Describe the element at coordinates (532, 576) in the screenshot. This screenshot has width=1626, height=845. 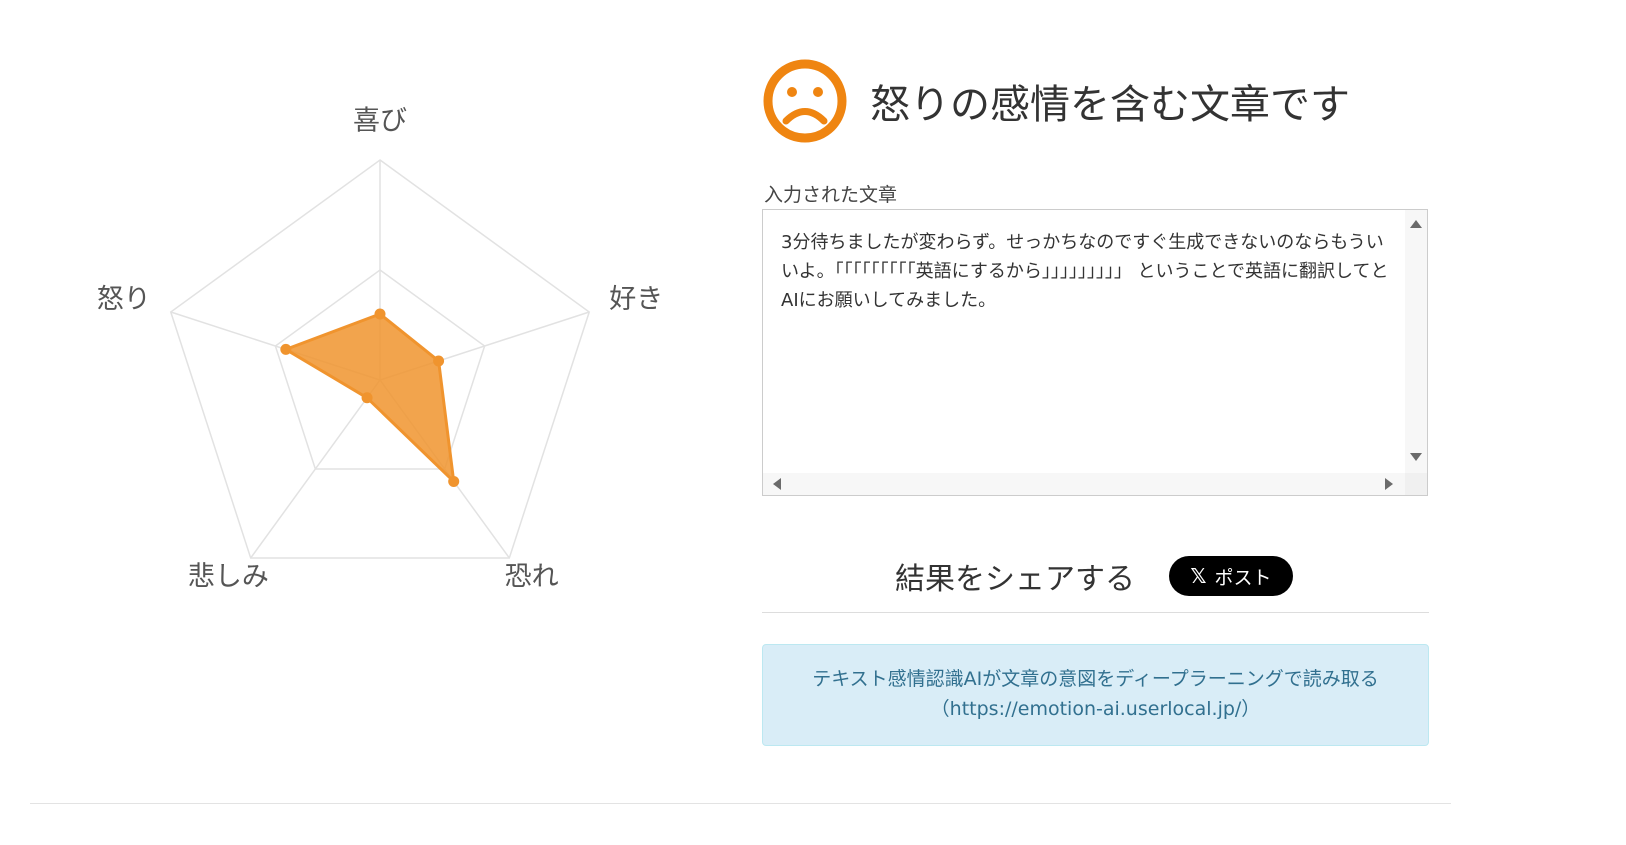
I see `axis-label: 恐れ` at that location.